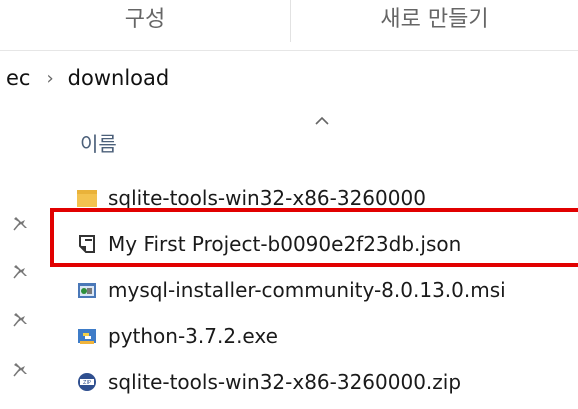  I want to click on file-name: My First Project-b0090e2f23db.json, so click(285, 244).